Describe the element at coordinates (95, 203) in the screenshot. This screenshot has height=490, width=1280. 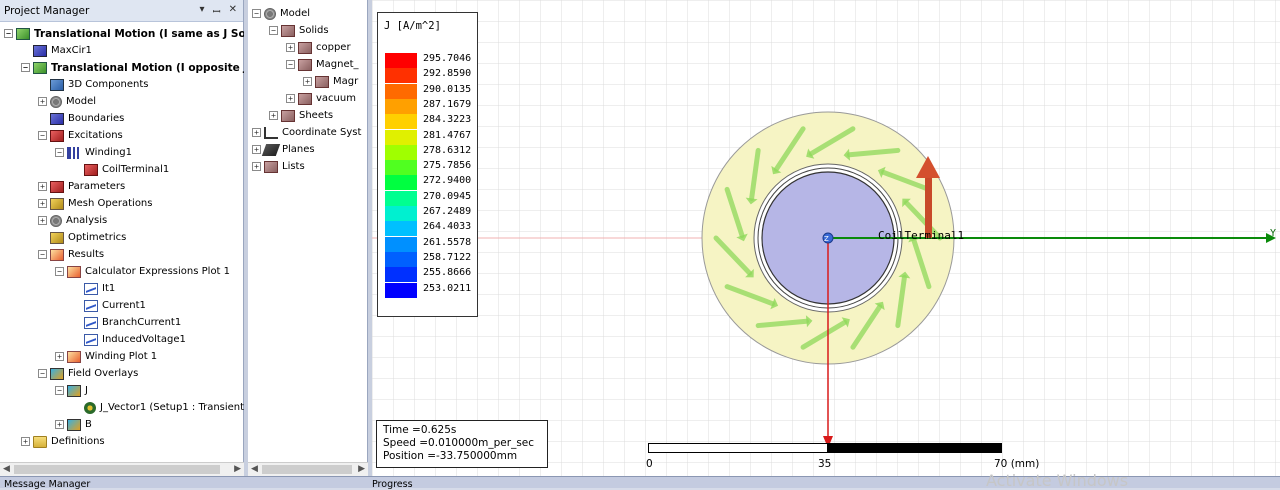
I see `tree-item: + Mesh Operations` at that location.